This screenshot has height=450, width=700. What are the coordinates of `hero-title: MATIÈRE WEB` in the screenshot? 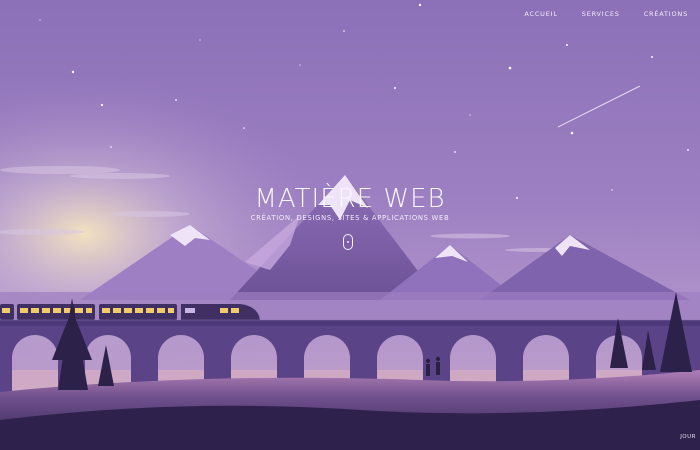 It's located at (350, 199).